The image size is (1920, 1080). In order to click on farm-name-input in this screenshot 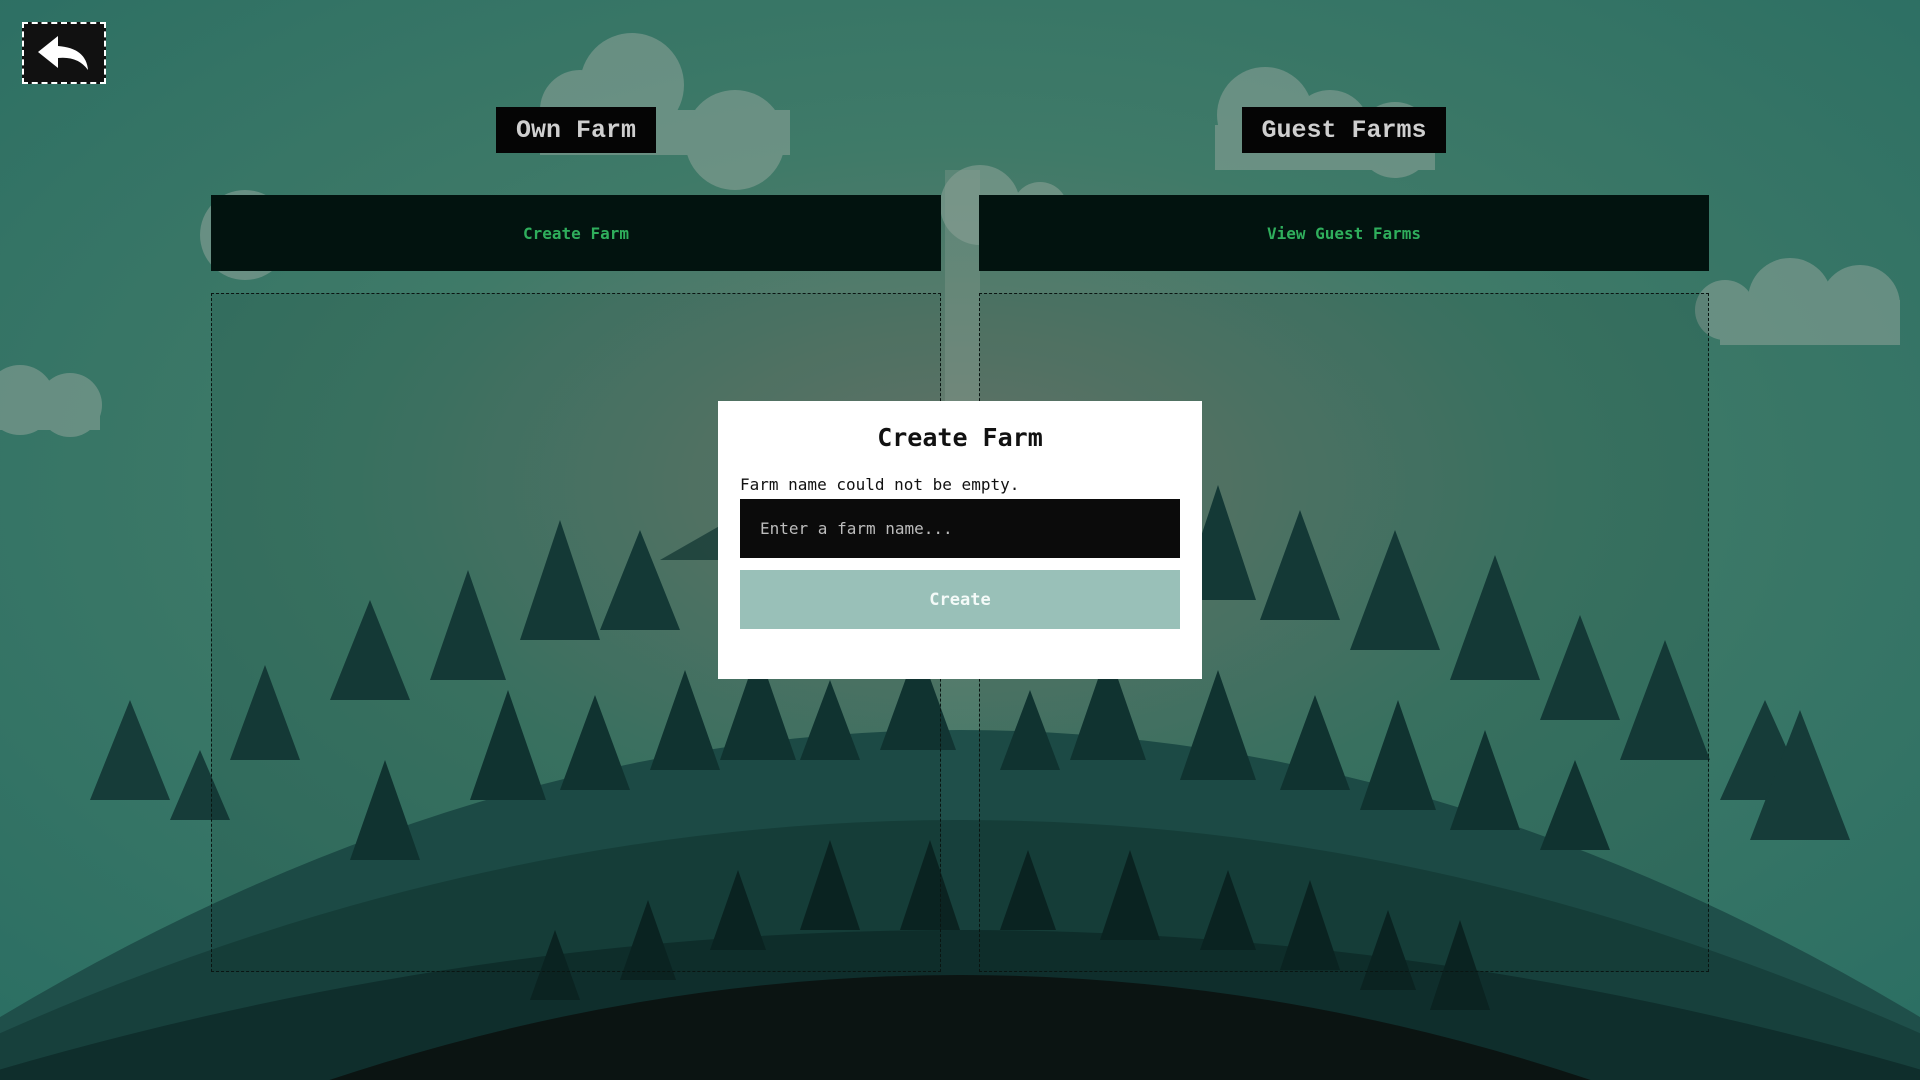, I will do `click(960, 528)`.